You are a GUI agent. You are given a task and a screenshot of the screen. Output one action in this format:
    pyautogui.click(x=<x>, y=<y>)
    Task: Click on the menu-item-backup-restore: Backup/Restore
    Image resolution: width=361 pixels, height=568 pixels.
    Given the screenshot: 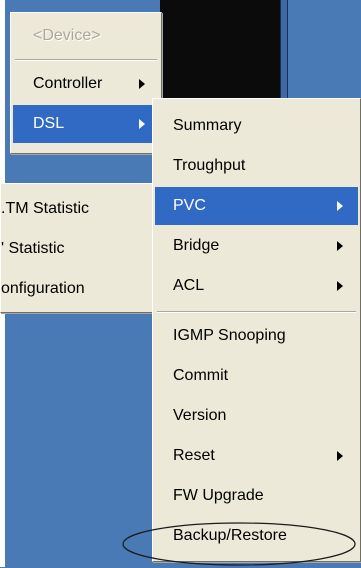 What is the action you would take?
    pyautogui.click(x=256, y=536)
    